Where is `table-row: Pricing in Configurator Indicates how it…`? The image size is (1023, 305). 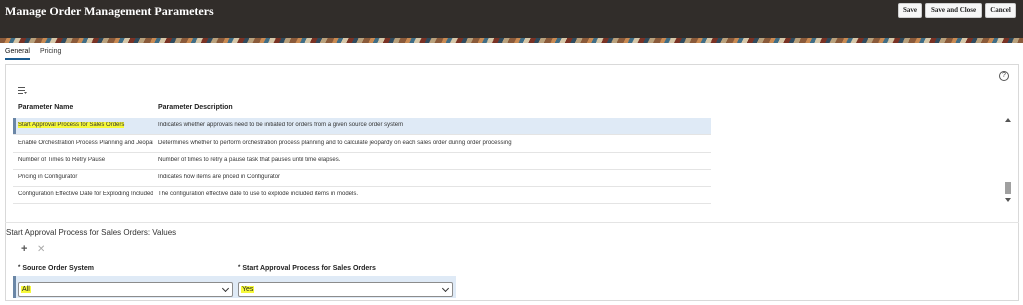 table-row: Pricing in Configurator Indicates how it… is located at coordinates (362, 178).